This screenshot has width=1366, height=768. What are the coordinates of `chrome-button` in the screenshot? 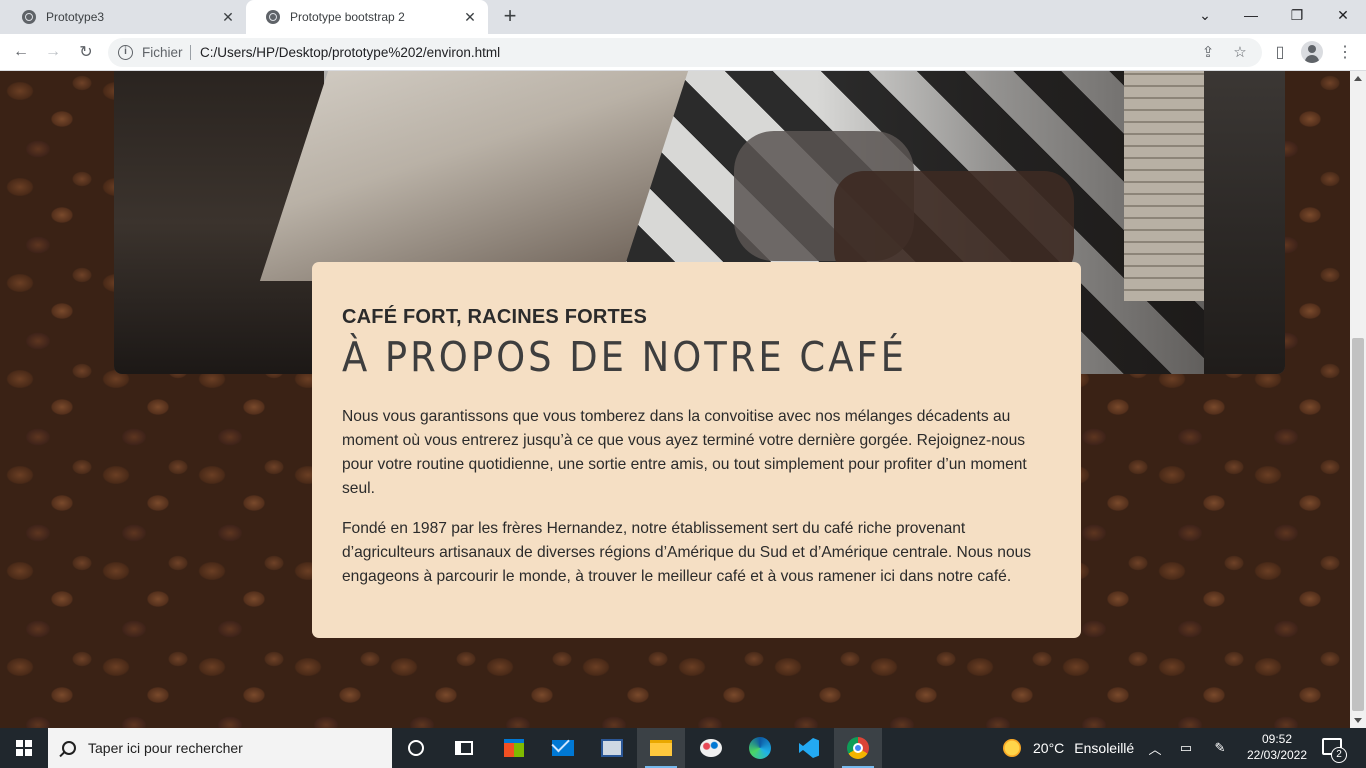 It's located at (858, 748).